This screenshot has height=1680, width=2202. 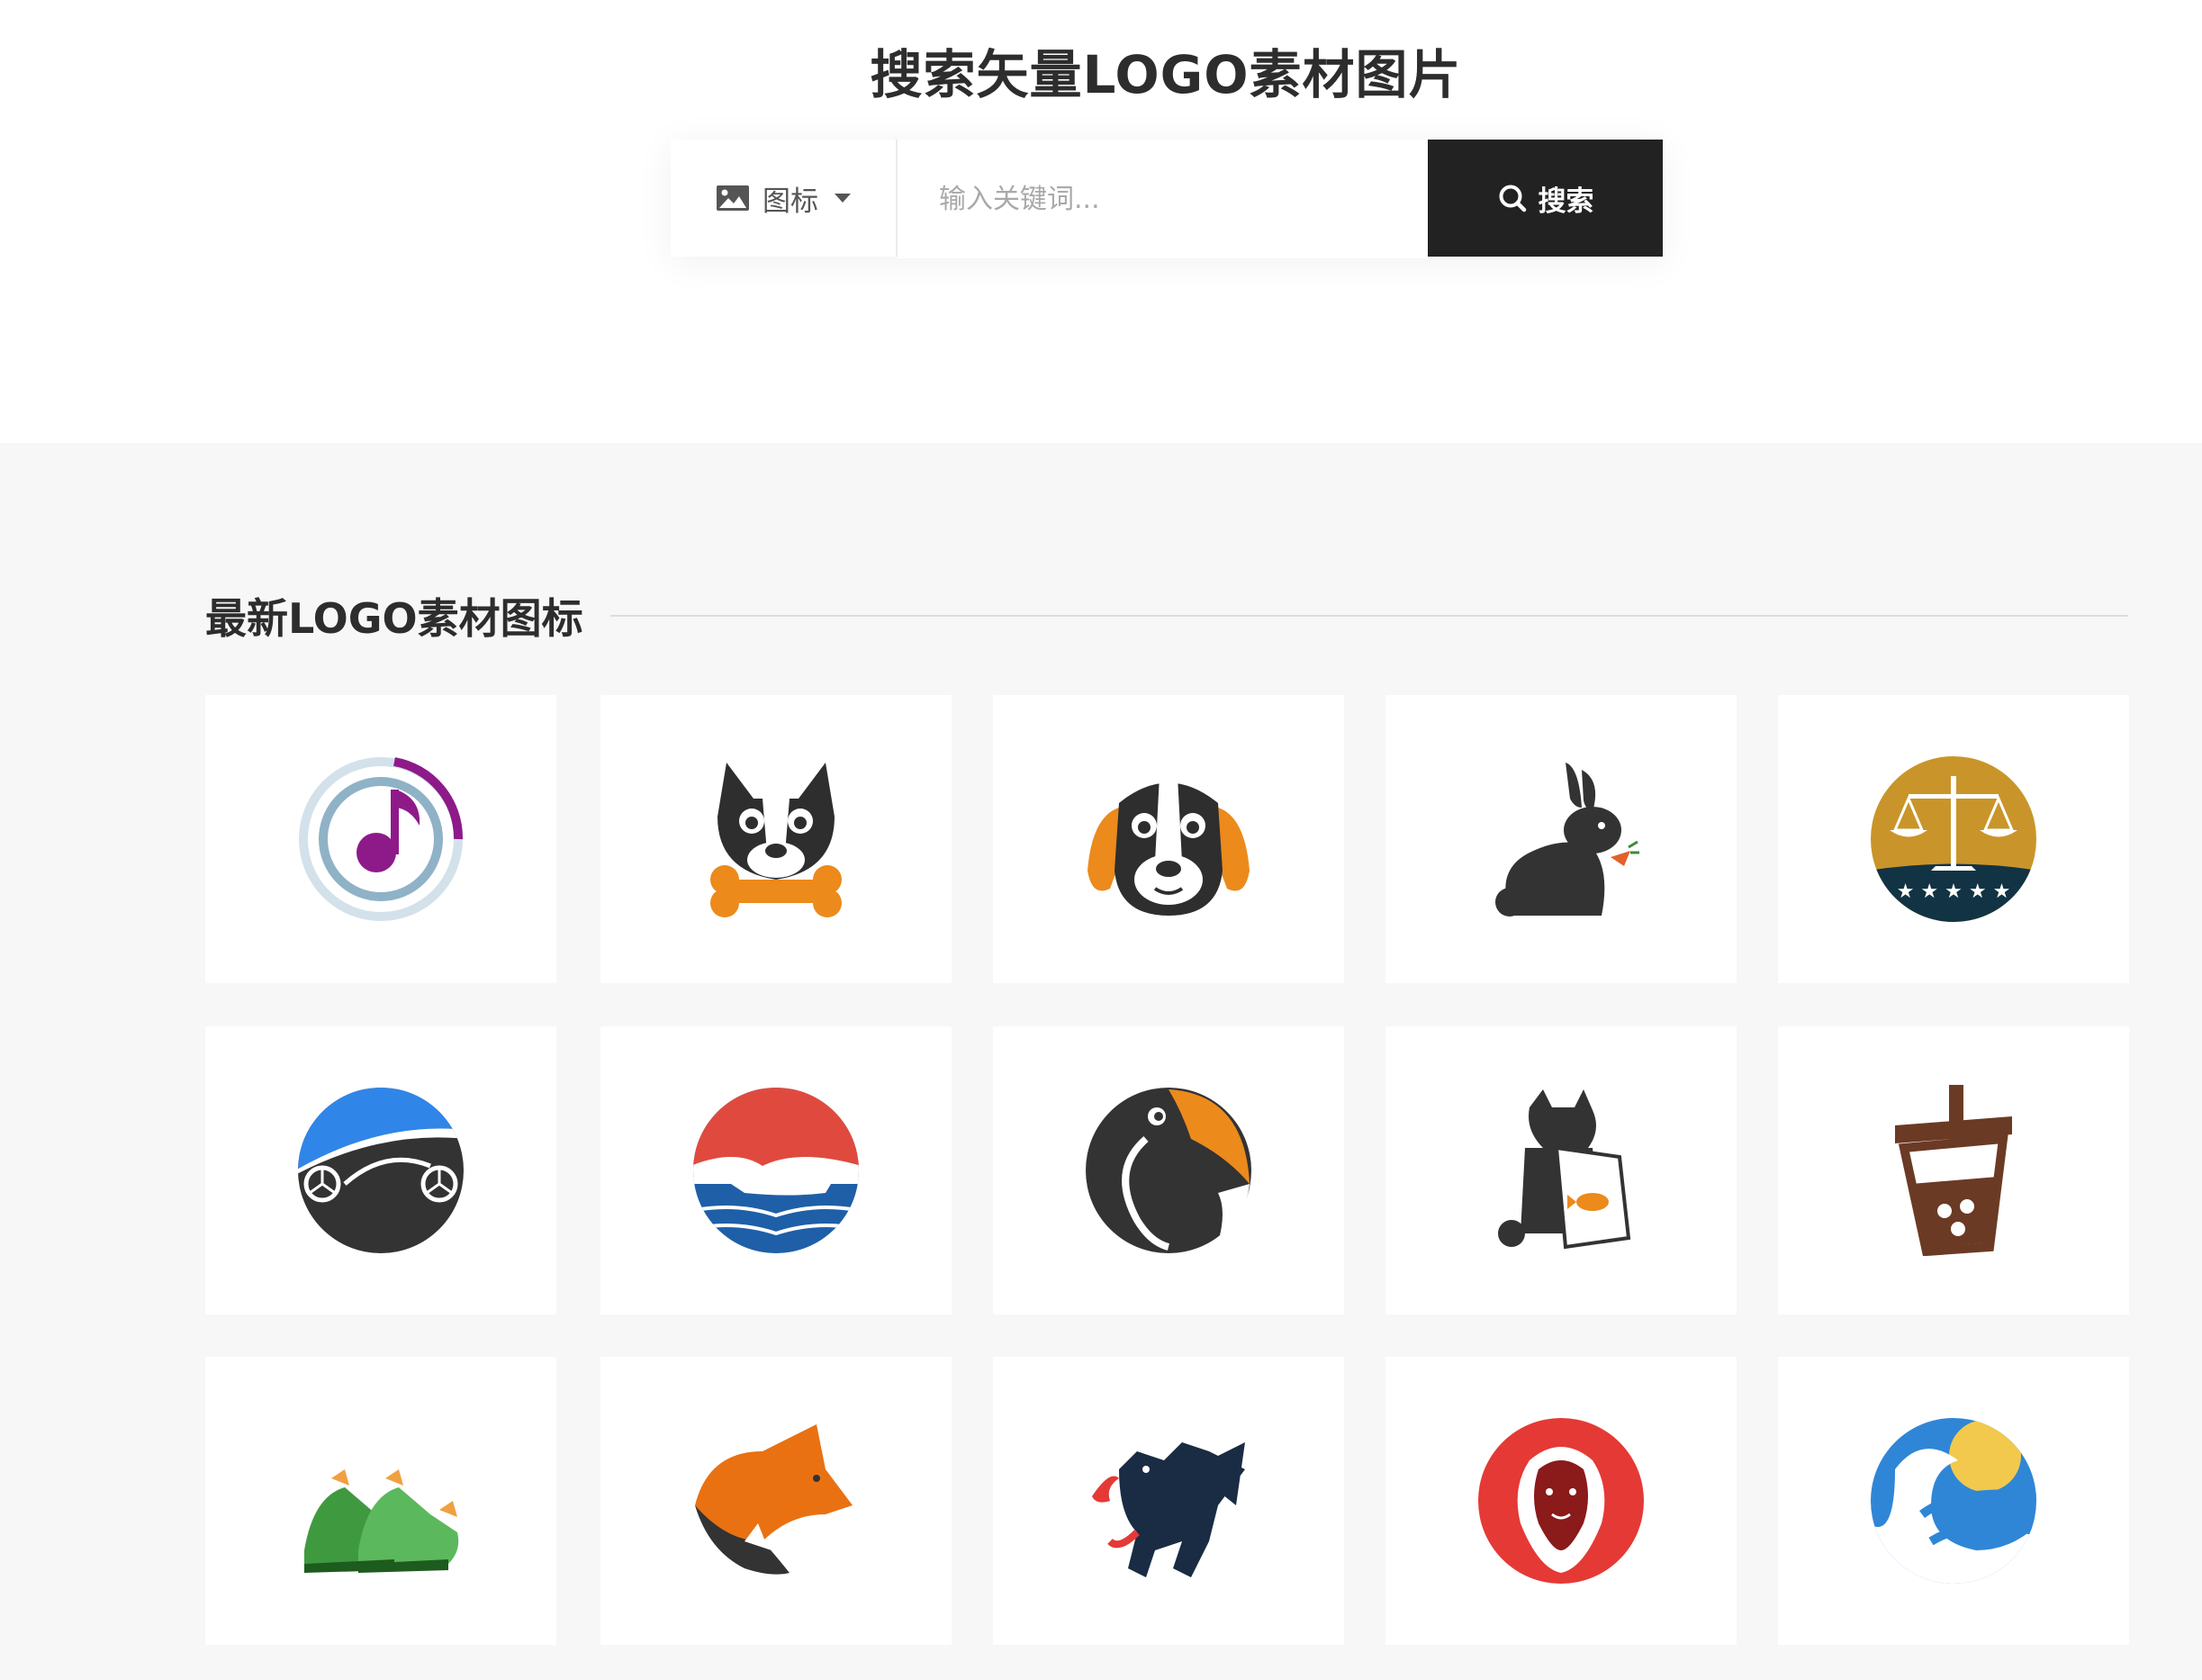 I want to click on search-icon, so click(x=1513, y=198).